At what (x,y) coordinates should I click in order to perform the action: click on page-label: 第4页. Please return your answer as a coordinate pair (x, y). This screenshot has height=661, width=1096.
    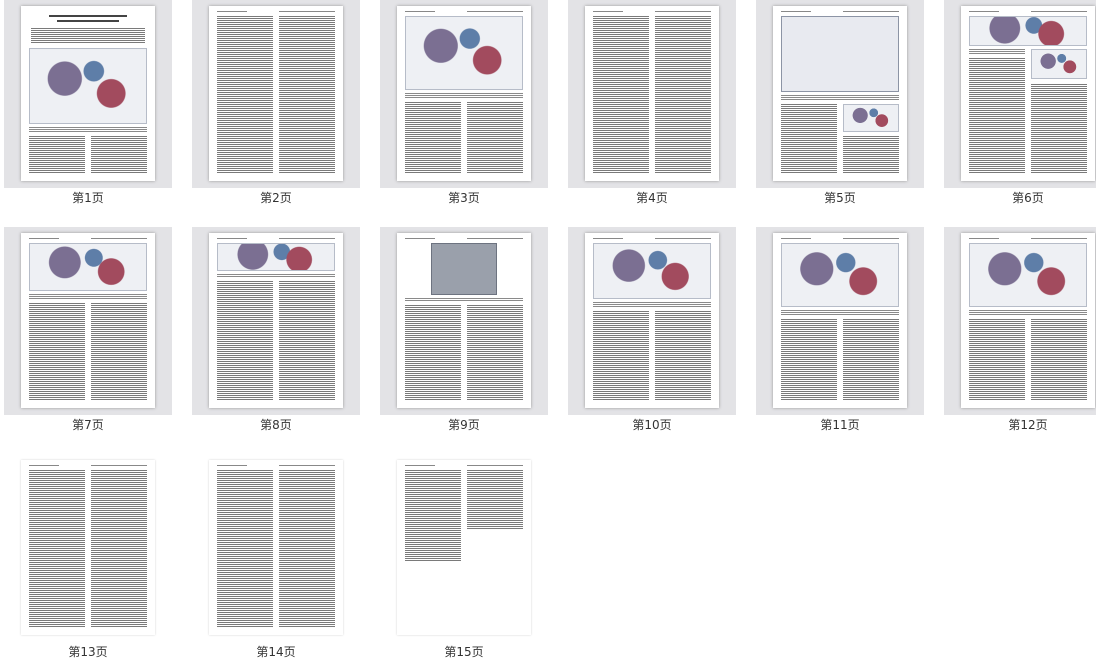
    Looking at the image, I should click on (652, 198).